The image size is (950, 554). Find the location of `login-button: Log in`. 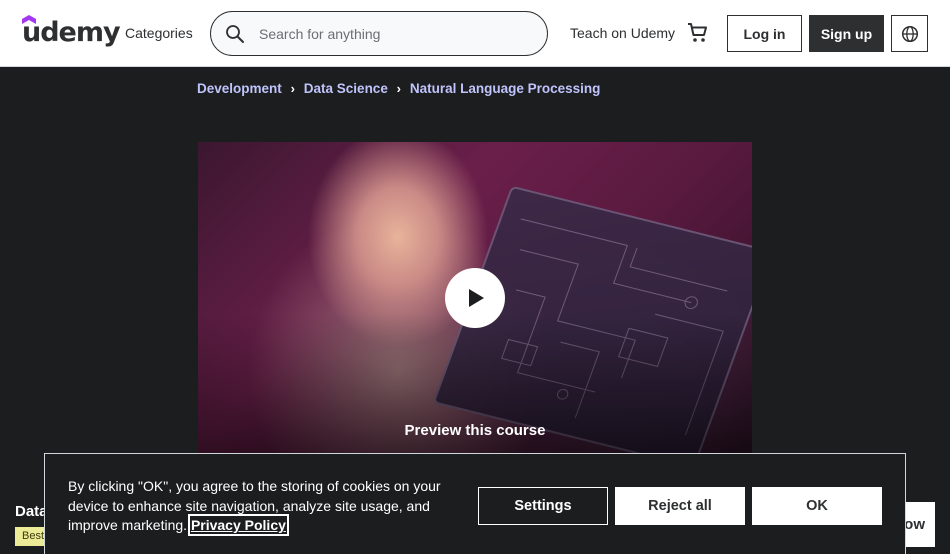

login-button: Log in is located at coordinates (764, 33).